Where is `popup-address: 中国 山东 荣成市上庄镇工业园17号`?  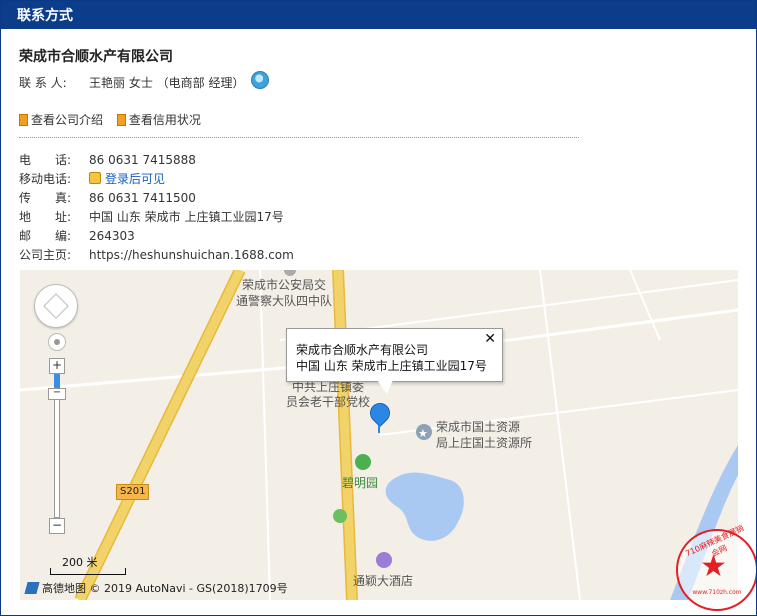
popup-address: 中国 山东 荣成市上庄镇工业园17号 is located at coordinates (391, 366).